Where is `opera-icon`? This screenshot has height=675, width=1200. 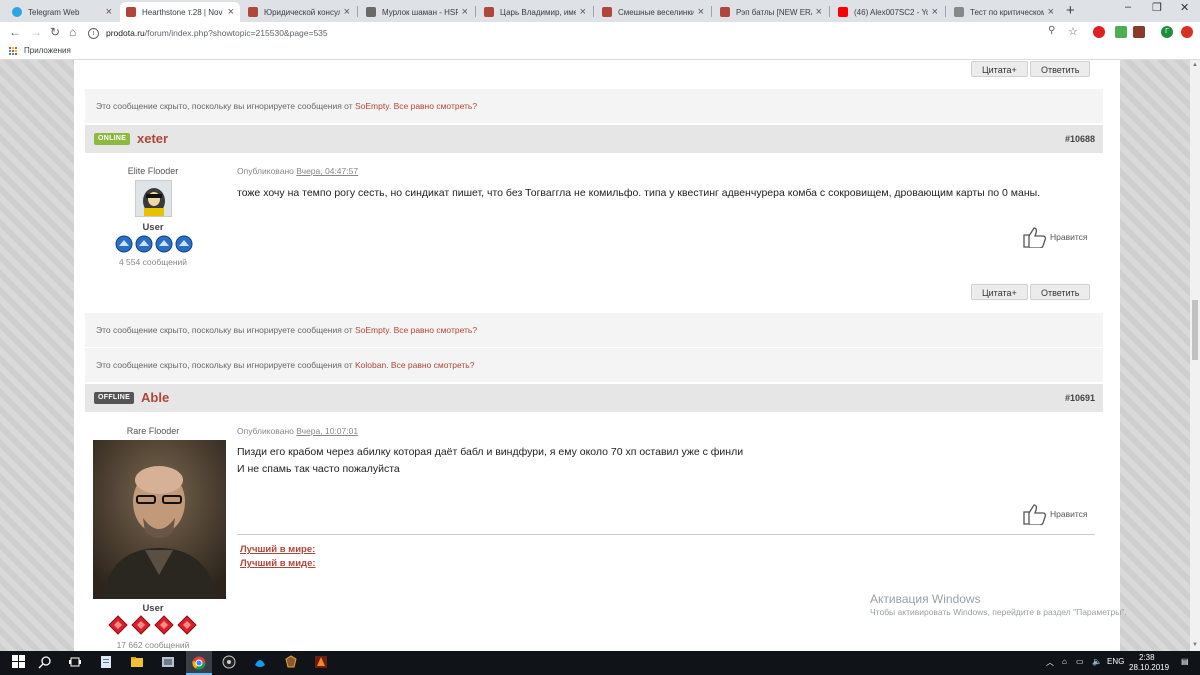 opera-icon is located at coordinates (1187, 32).